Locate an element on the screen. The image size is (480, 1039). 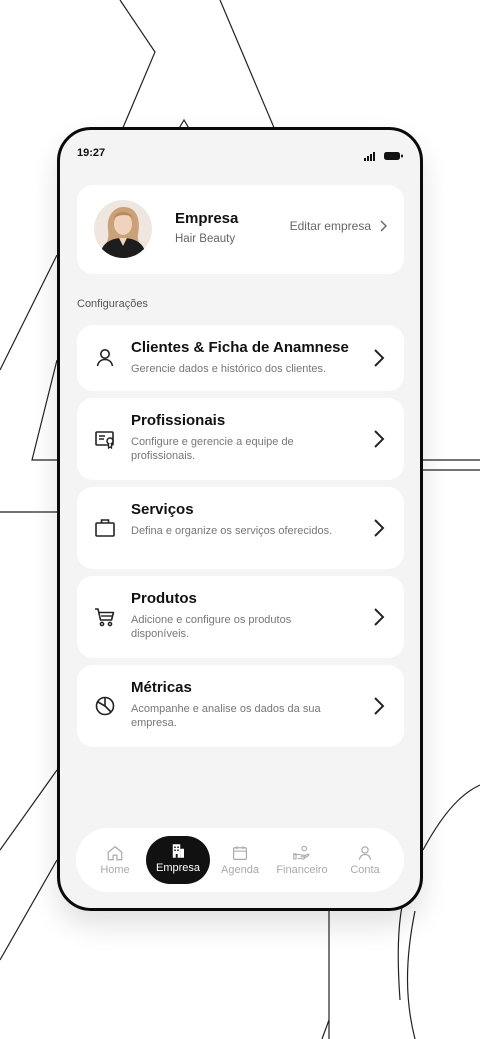
home-icon is located at coordinates (115, 853).